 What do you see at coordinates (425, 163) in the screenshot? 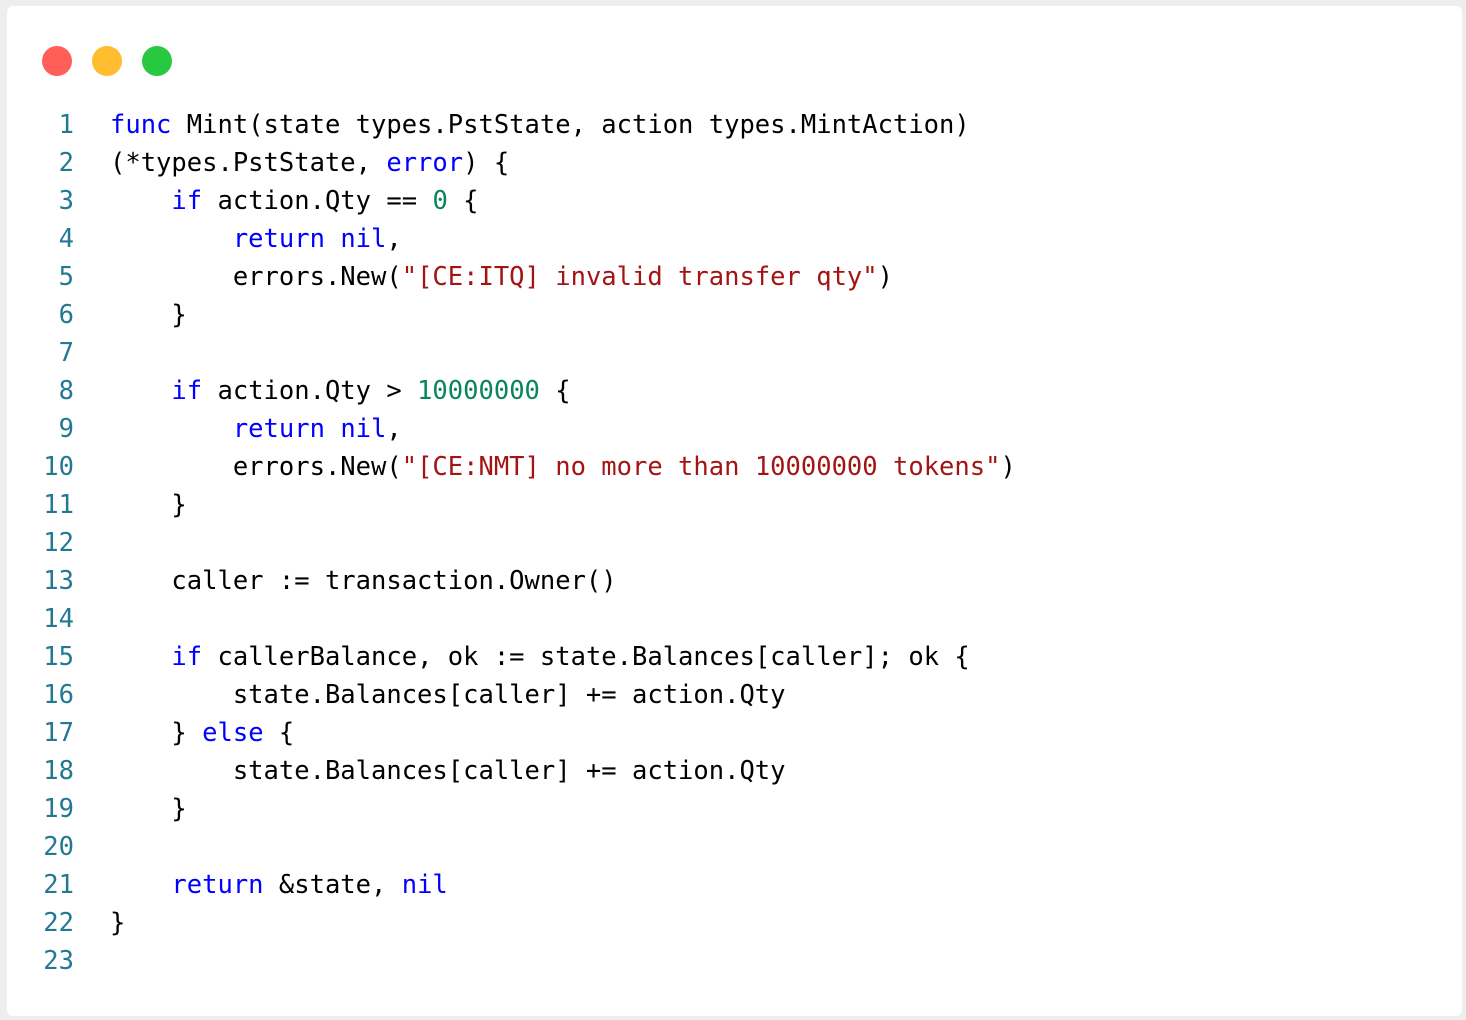
I see `code-token-keyword: error` at bounding box center [425, 163].